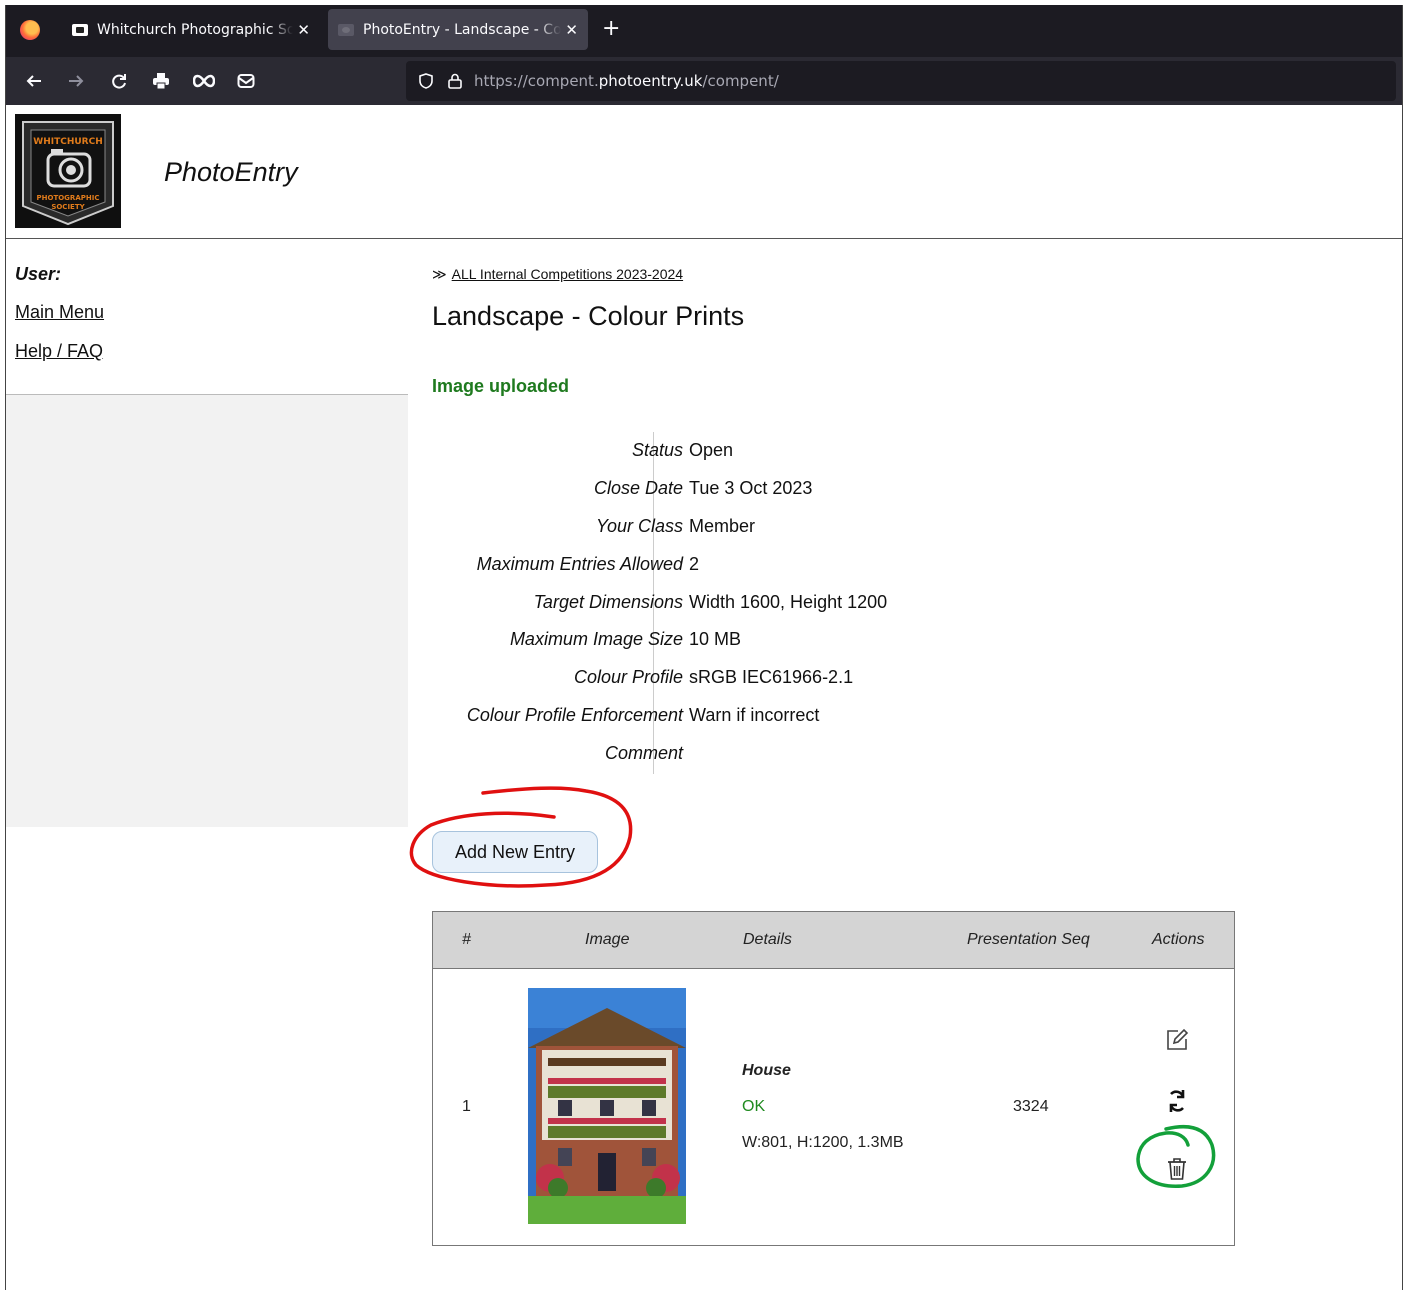  Describe the element at coordinates (501, 386) in the screenshot. I see `upload-message: Image uploaded` at that location.